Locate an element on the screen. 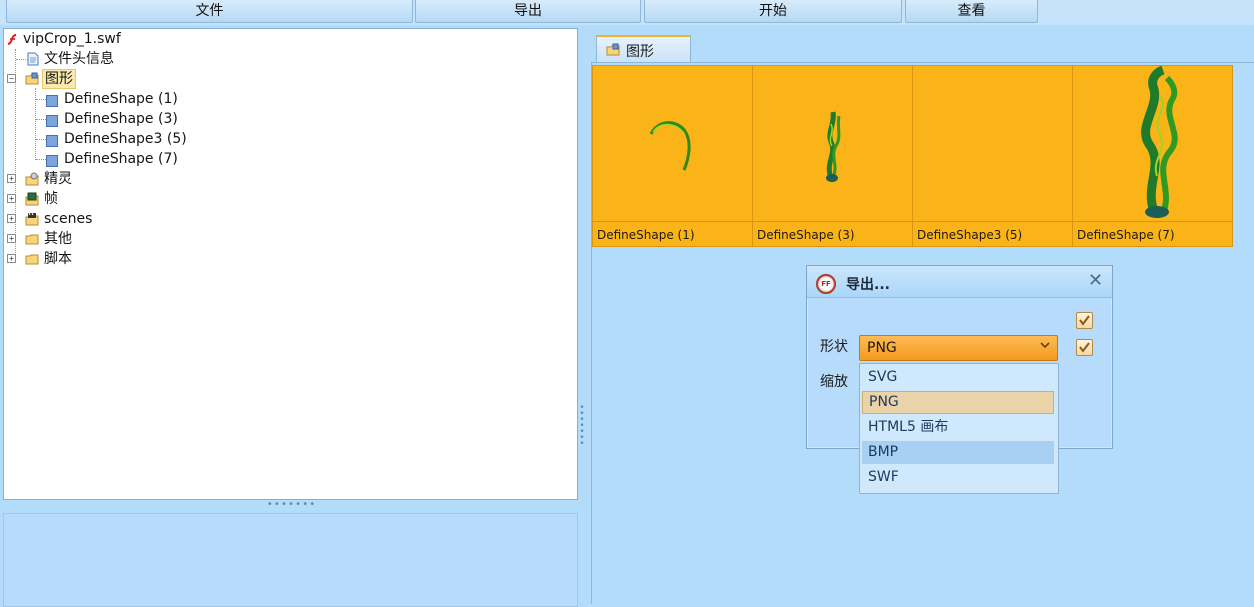  tree-item-shapes: − 图形 is located at coordinates (289, 79).